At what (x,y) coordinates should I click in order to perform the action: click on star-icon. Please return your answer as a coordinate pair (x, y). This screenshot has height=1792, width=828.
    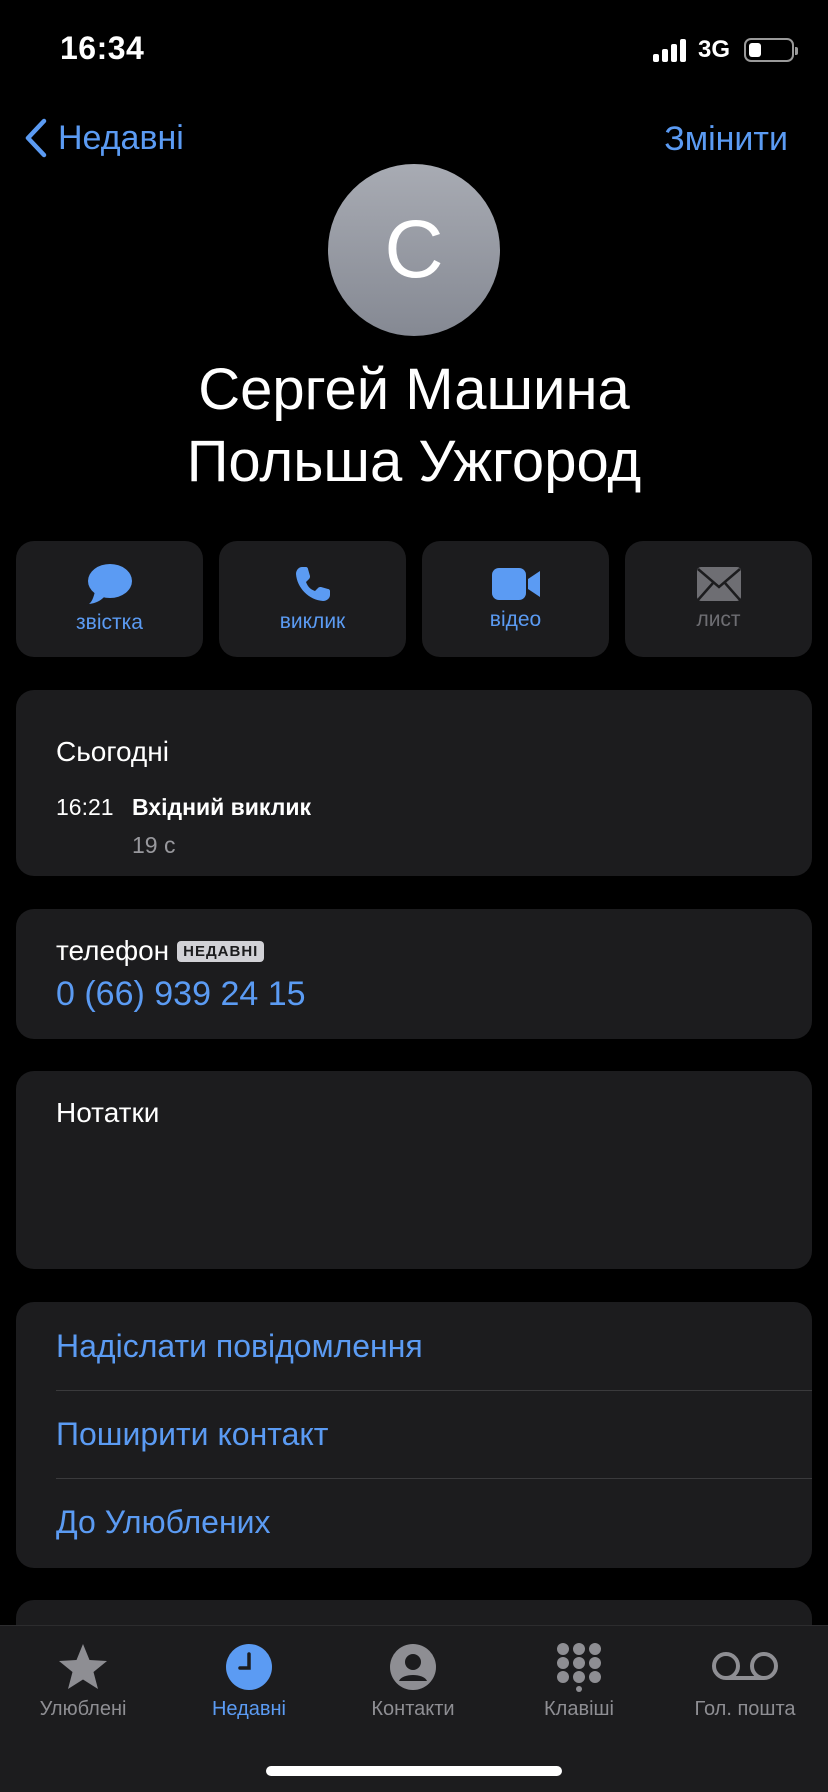
    Looking at the image, I should click on (83, 1666).